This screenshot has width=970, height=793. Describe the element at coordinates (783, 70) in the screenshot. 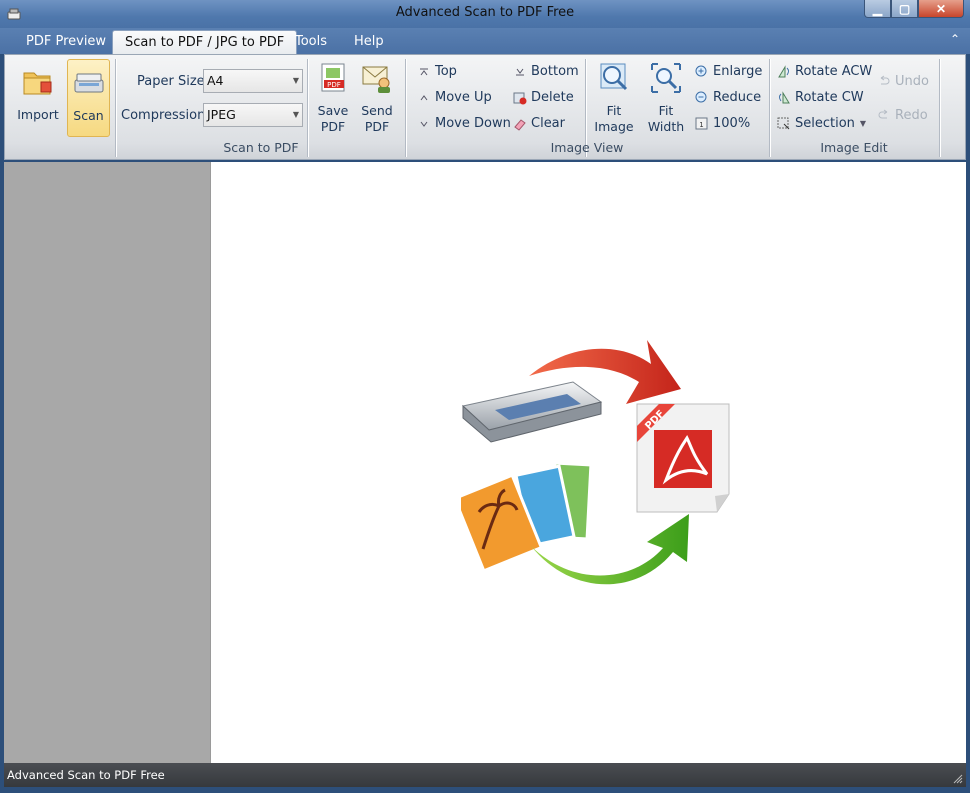

I see `rotate-left-icon` at that location.